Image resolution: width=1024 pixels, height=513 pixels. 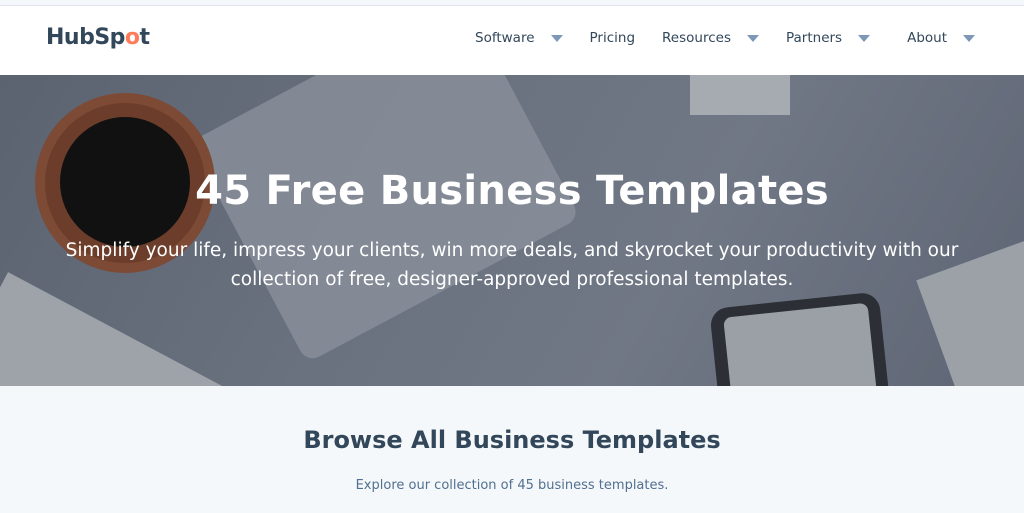 I want to click on phone-screen-image, so click(x=800, y=344).